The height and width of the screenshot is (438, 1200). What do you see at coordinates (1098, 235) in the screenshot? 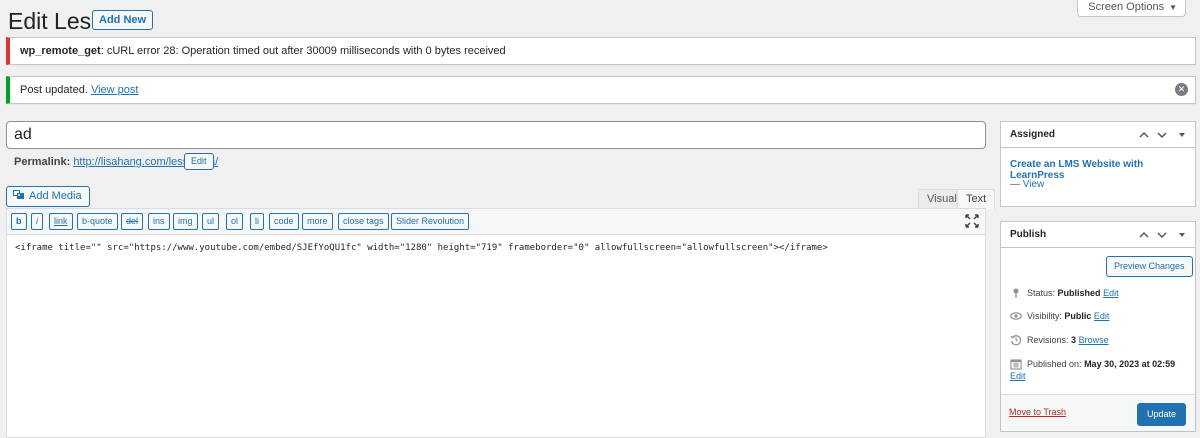
I see `publish-header: Publish` at bounding box center [1098, 235].